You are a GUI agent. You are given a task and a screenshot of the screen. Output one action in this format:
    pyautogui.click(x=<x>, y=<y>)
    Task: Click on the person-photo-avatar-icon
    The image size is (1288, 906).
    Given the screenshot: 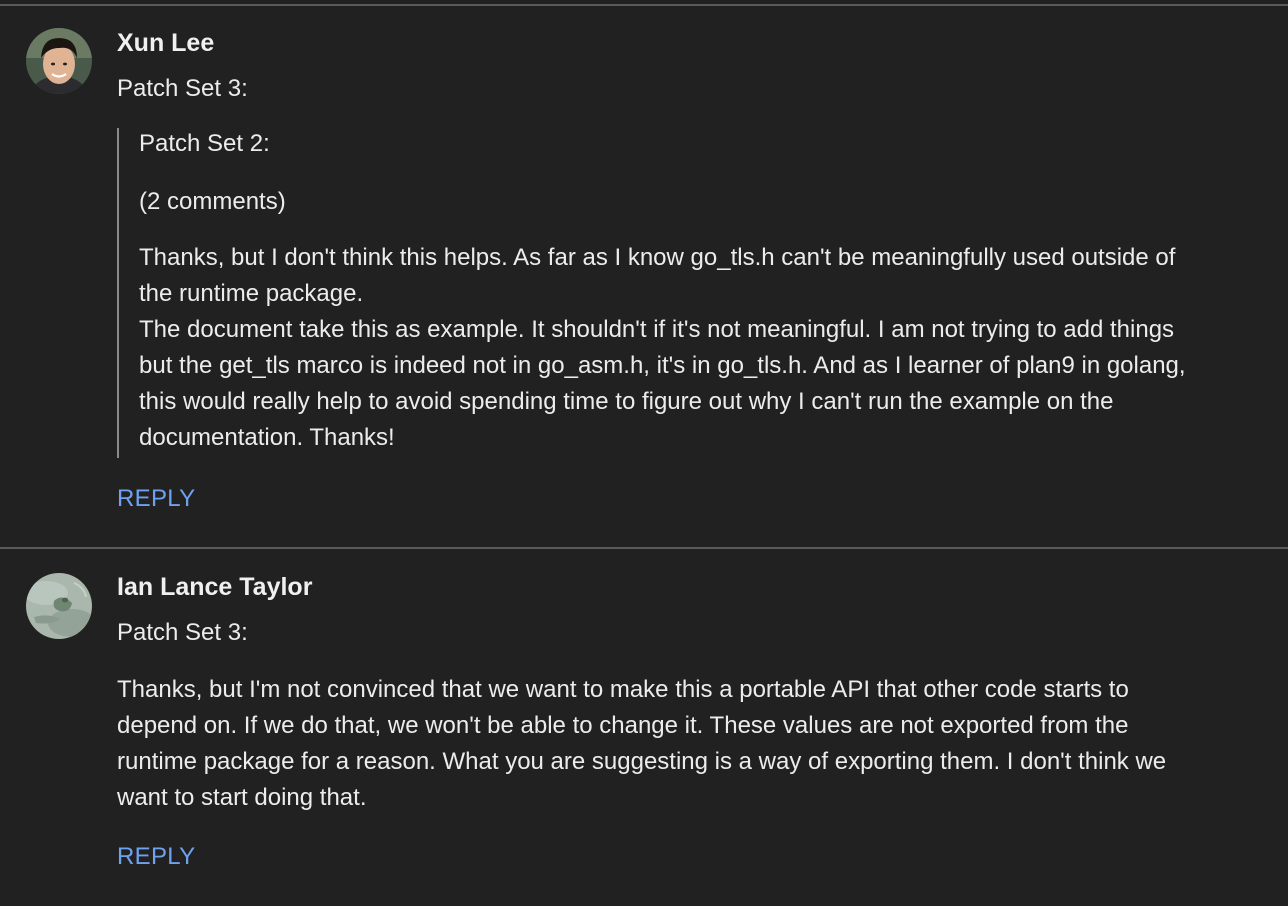 What is the action you would take?
    pyautogui.click(x=59, y=61)
    